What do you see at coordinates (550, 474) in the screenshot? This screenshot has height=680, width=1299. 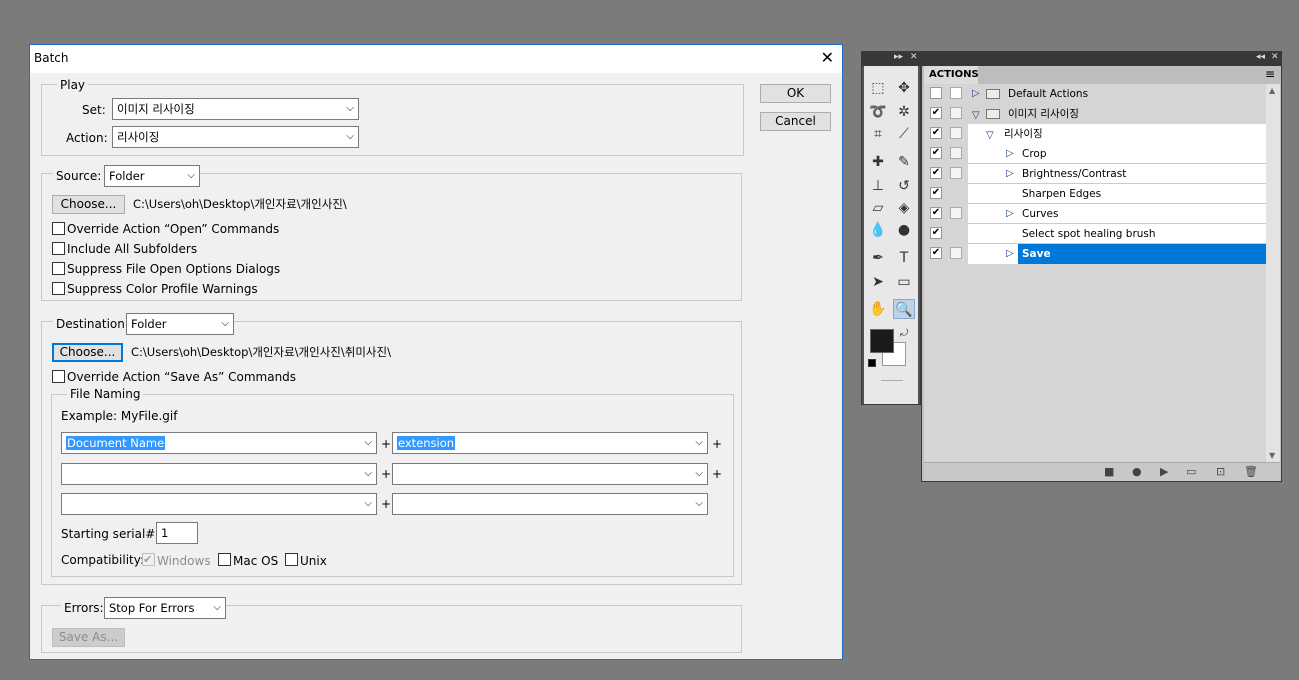 I see `naming-field-4: ⌵` at bounding box center [550, 474].